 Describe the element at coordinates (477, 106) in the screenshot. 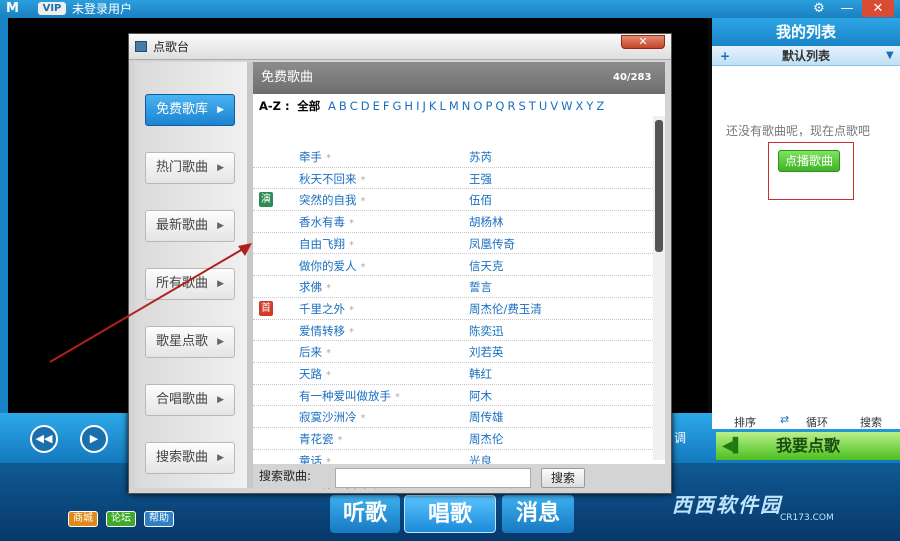

I see `letter-o: O` at that location.